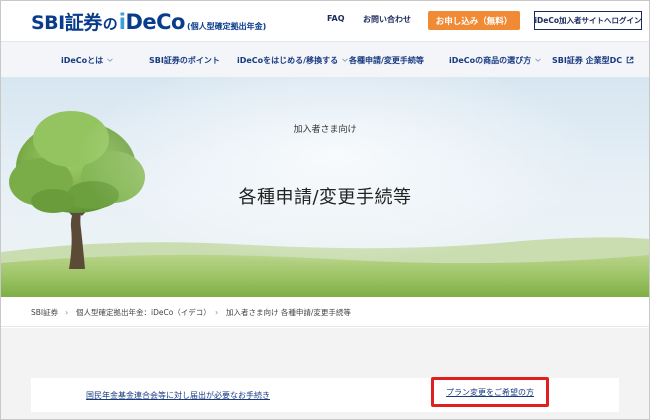 This screenshot has height=420, width=650. What do you see at coordinates (474, 20) in the screenshot?
I see `apply-button: お申し込み（無料）` at bounding box center [474, 20].